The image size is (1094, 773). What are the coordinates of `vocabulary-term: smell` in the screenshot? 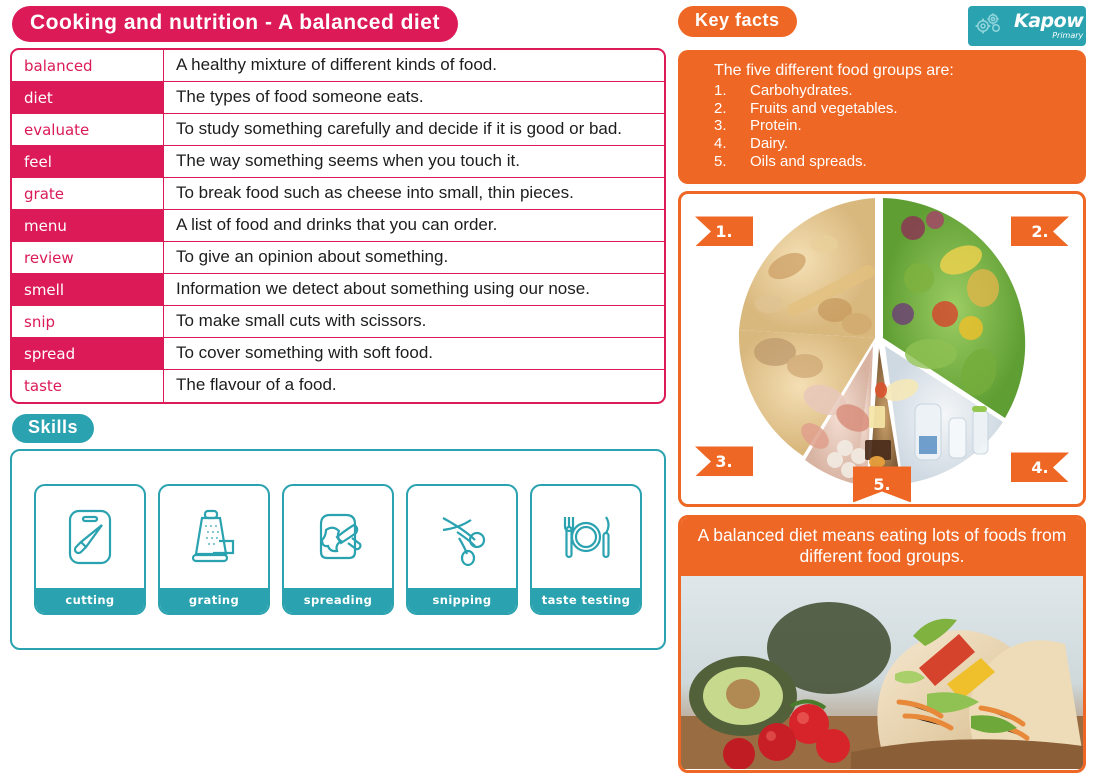 It's located at (88, 290).